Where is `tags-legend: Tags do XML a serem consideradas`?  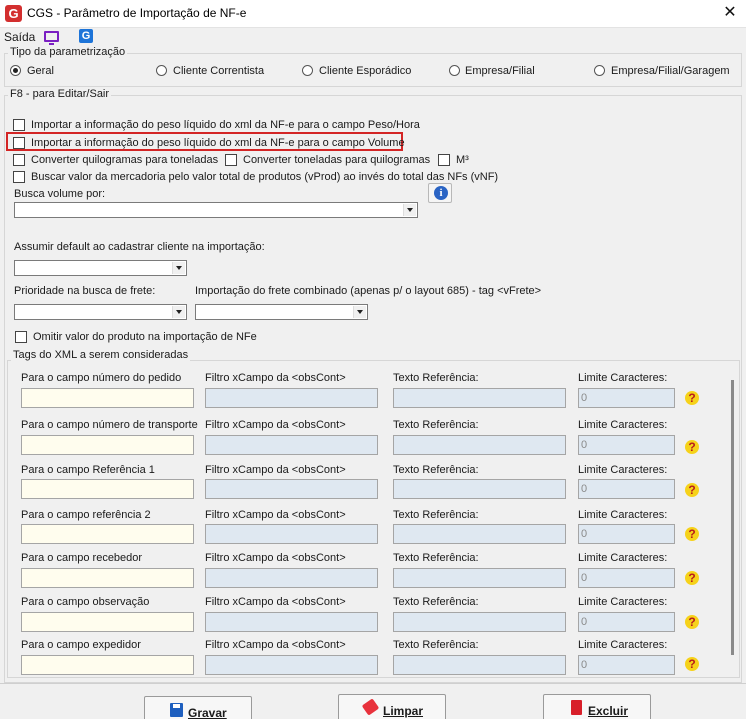 tags-legend: Tags do XML a serem consideradas is located at coordinates (101, 355).